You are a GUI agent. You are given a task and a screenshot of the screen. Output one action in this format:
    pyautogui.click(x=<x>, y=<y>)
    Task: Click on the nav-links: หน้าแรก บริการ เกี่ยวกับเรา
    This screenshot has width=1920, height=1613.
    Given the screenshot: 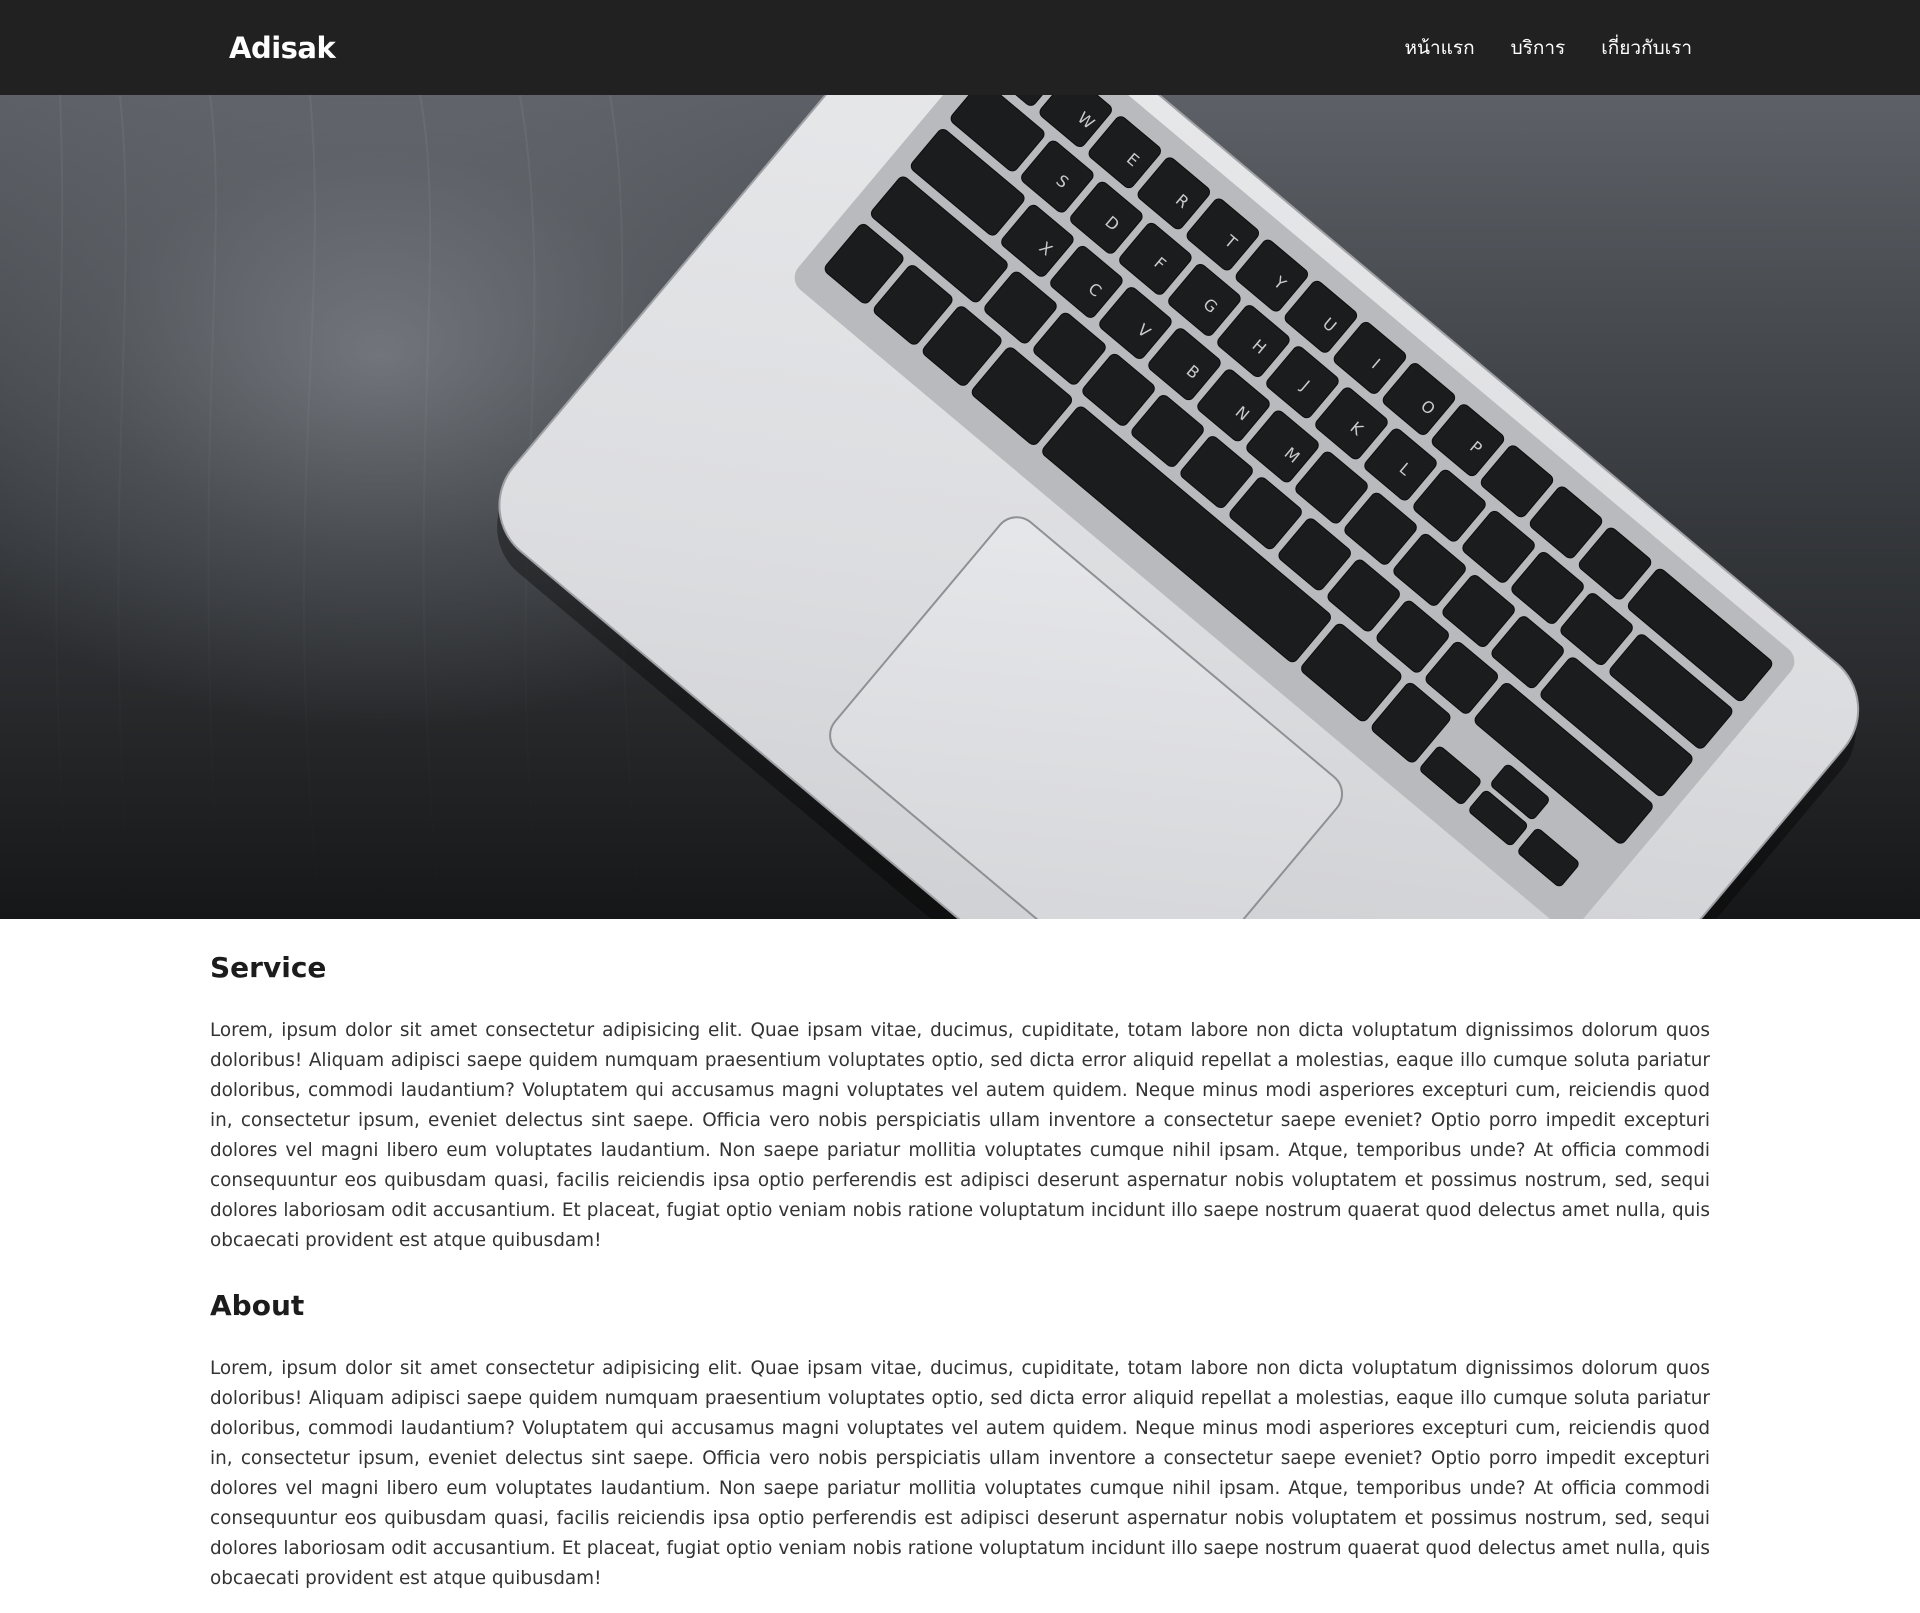 What is the action you would take?
    pyautogui.click(x=1548, y=48)
    